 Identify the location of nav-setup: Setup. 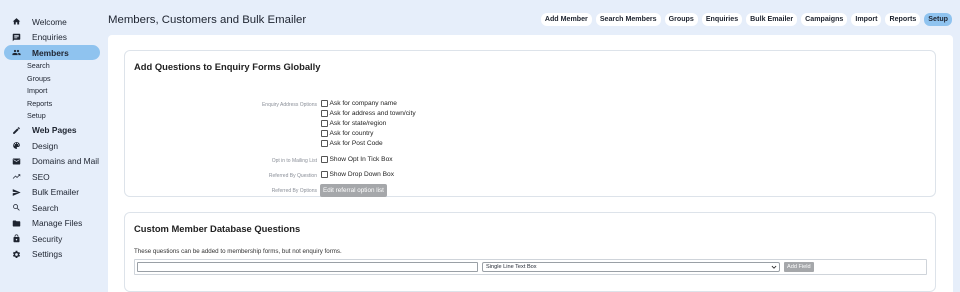
(938, 19).